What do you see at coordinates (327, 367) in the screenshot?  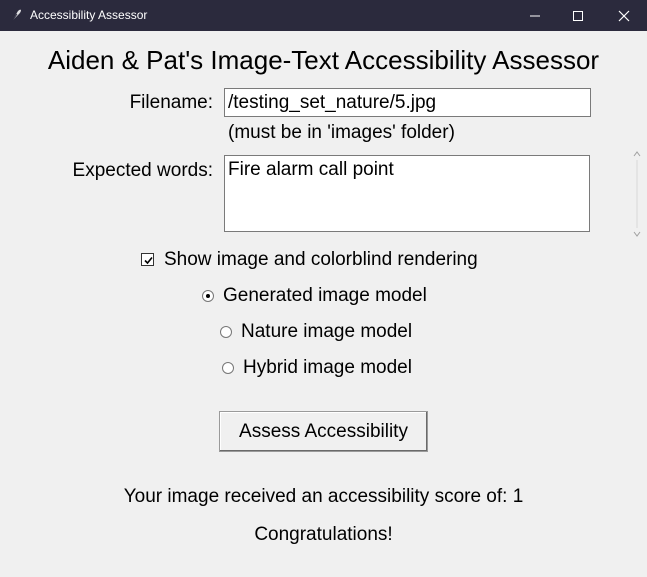 I see `radio-label-hybrid: Hybrid image model` at bounding box center [327, 367].